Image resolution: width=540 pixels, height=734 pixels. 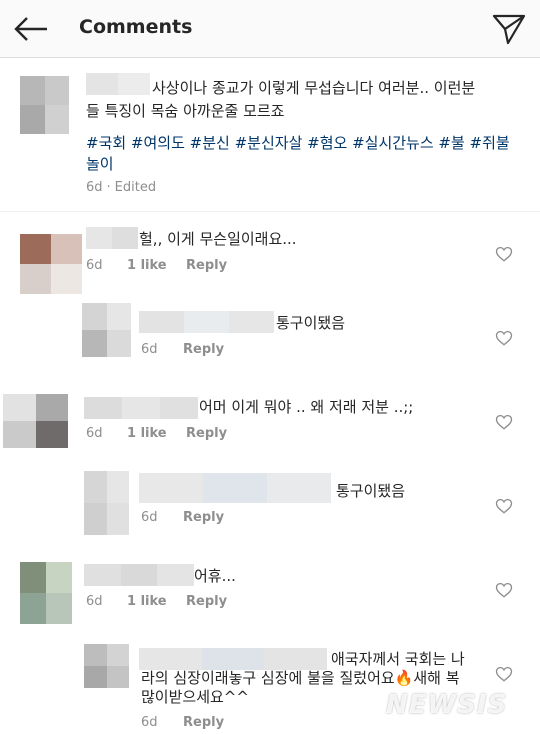 I want to click on top-bar: Comments, so click(x=270, y=29).